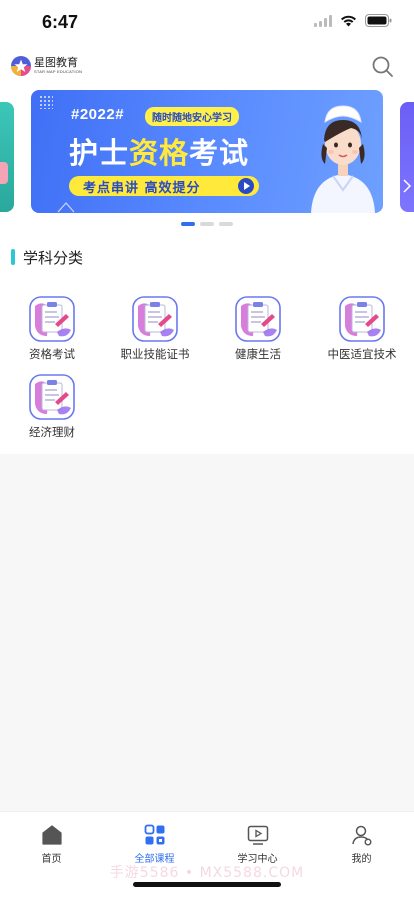 Image resolution: width=414 pixels, height=897 pixels. Describe the element at coordinates (154, 834) in the screenshot. I see `grid-icon` at that location.